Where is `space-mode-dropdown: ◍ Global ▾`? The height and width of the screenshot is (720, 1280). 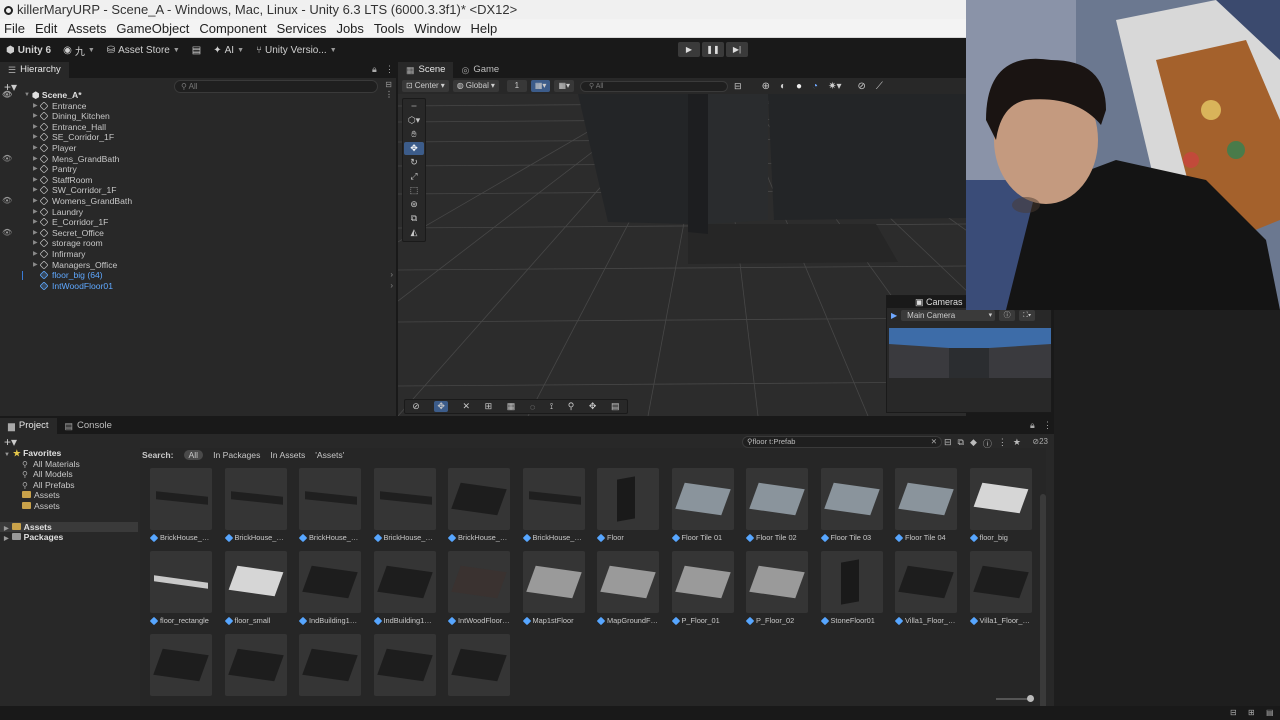 space-mode-dropdown: ◍ Global ▾ is located at coordinates (475, 86).